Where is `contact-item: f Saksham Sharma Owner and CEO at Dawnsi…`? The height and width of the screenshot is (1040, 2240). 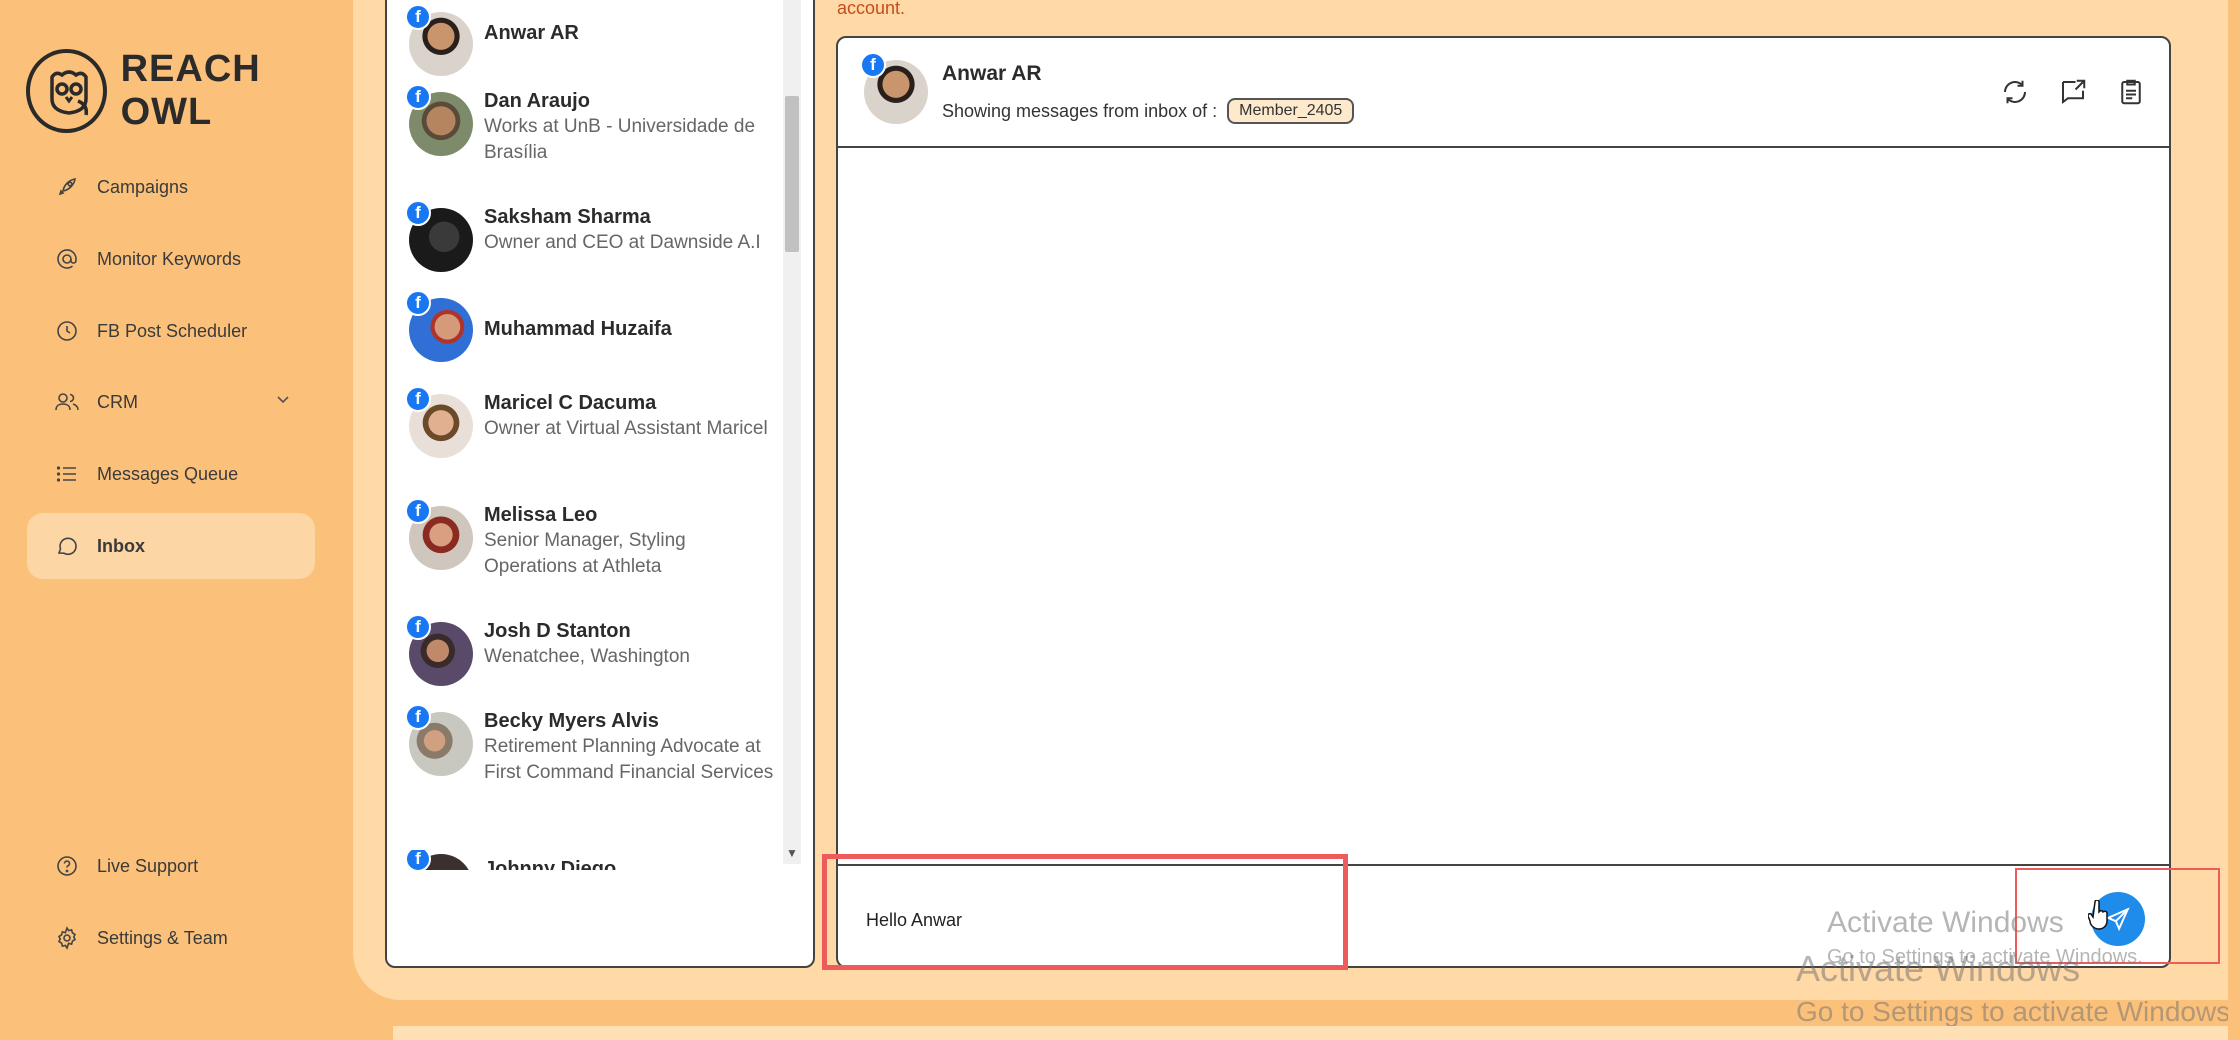 contact-item: f Saksham Sharma Owner and CEO at Dawnsi… is located at coordinates (587, 237).